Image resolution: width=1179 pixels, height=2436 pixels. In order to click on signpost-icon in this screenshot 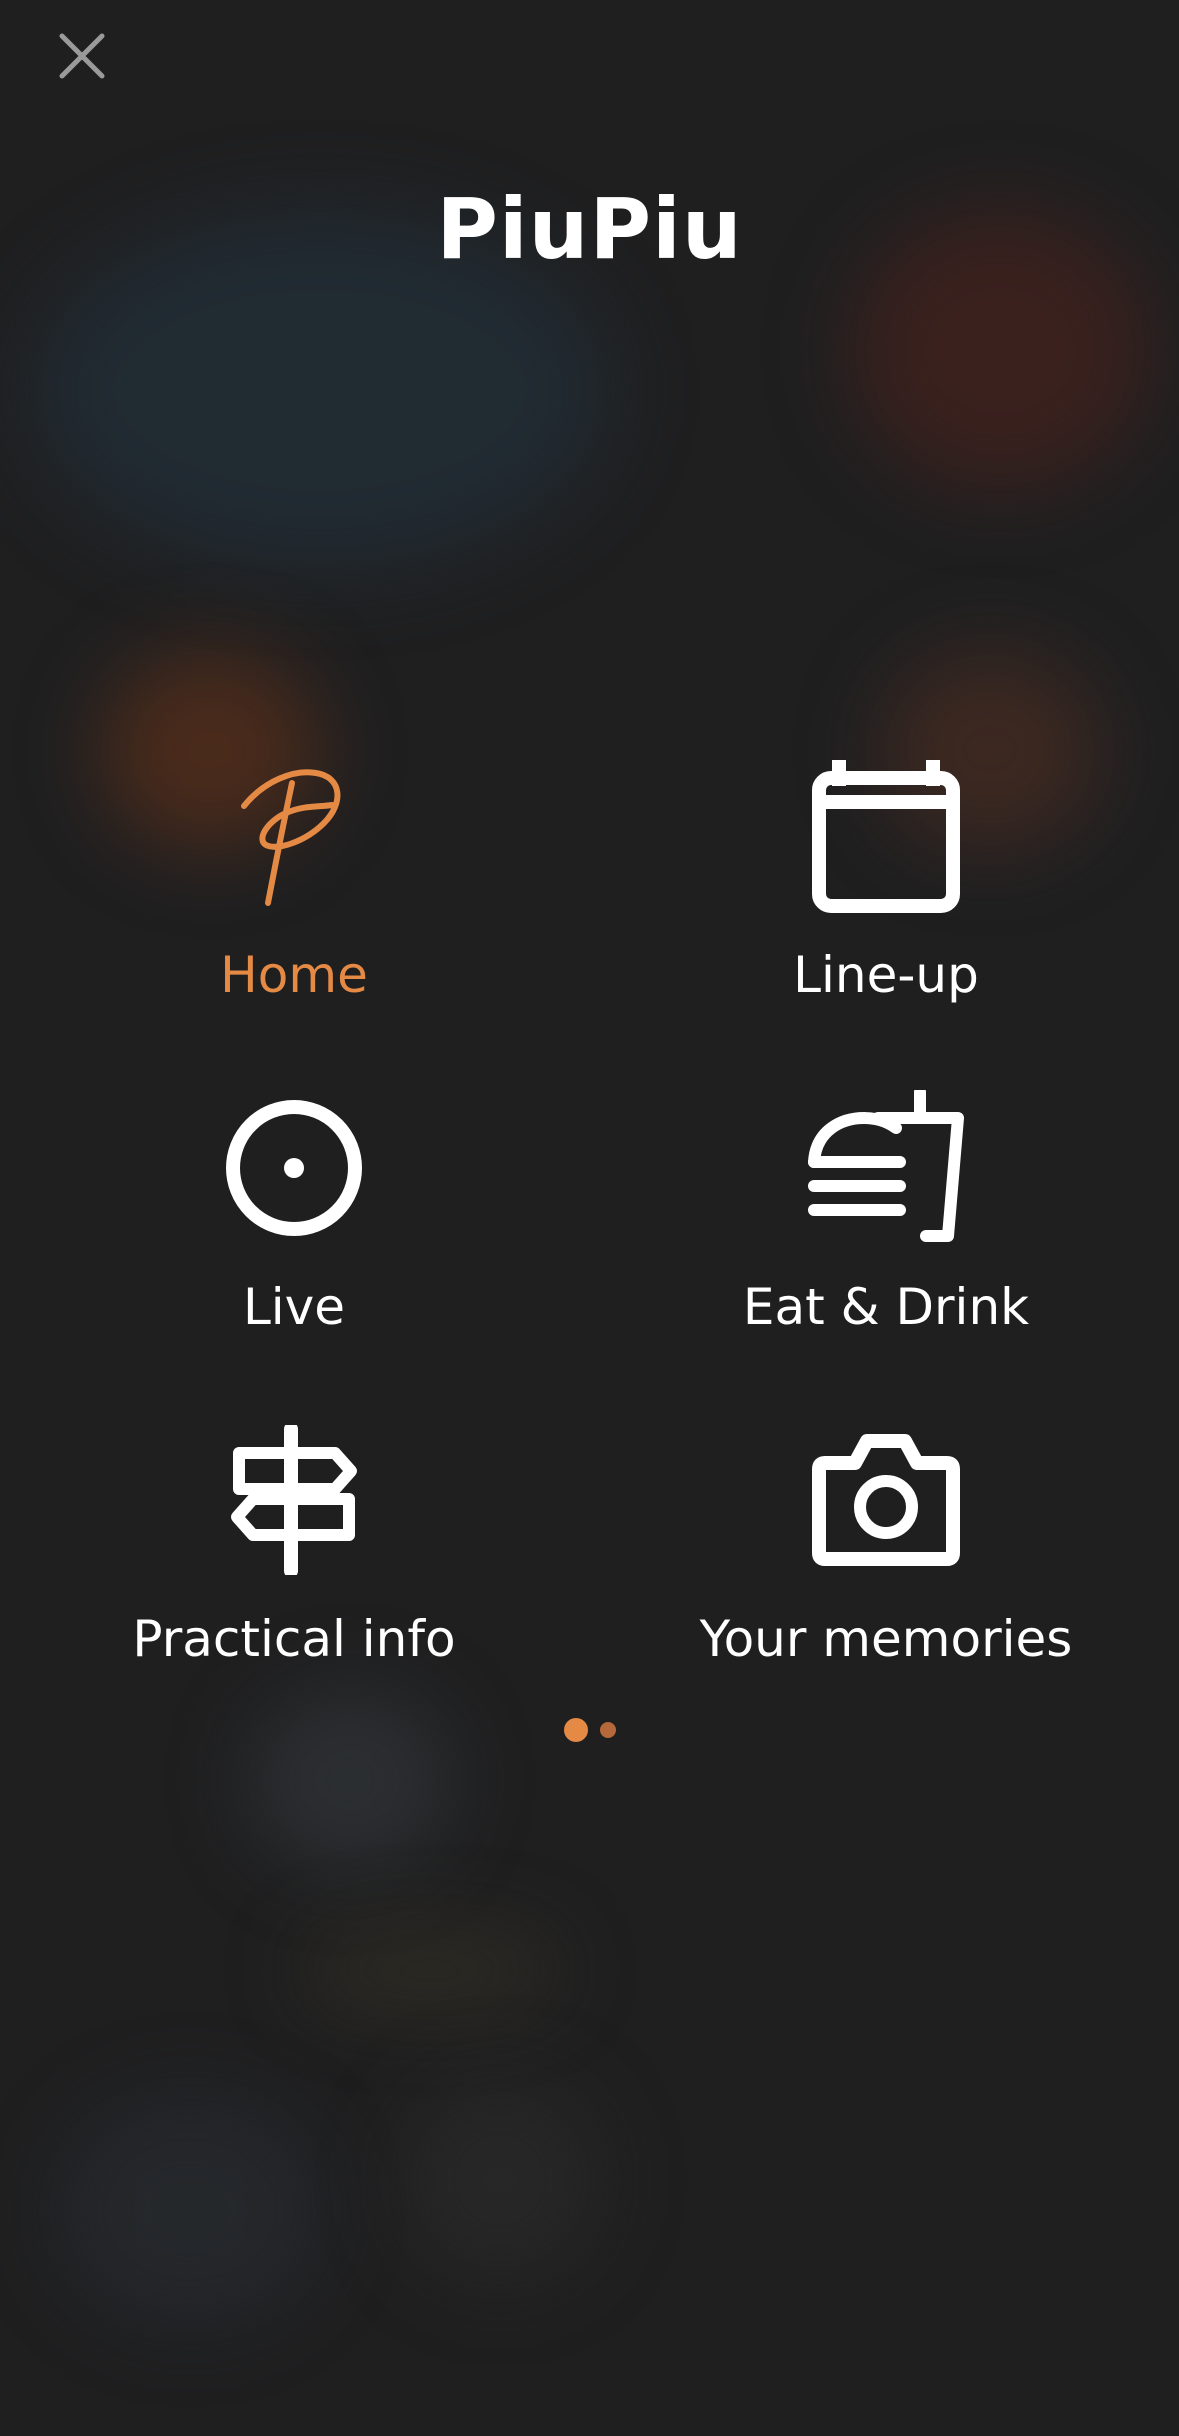, I will do `click(294, 1500)`.